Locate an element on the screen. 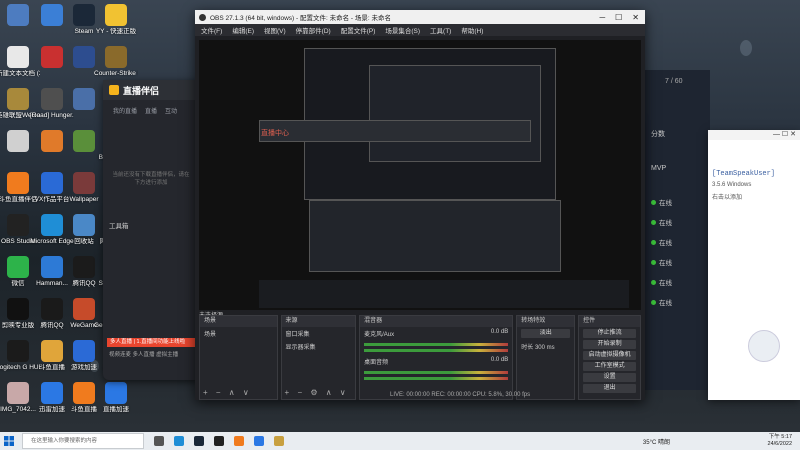  clock-date: 24/6/2022 is located at coordinates (780, 444).